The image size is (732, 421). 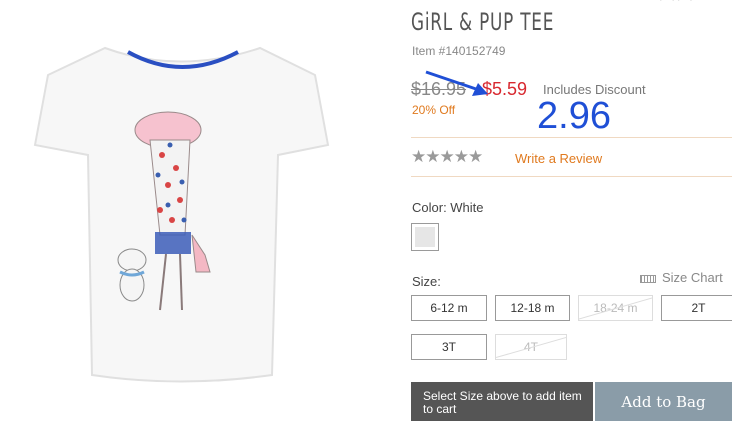 What do you see at coordinates (483, 22) in the screenshot?
I see `product-title: GiRL & PUP TEE` at bounding box center [483, 22].